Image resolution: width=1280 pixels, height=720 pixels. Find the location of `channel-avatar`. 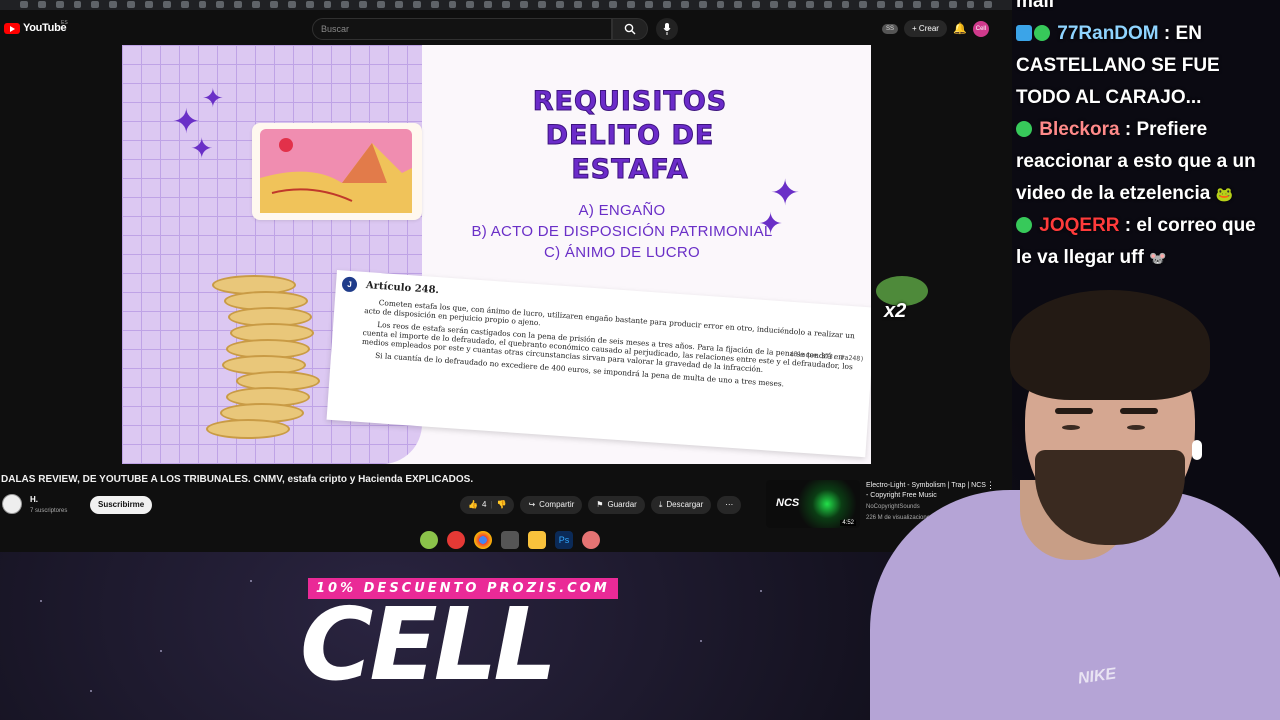

channel-avatar is located at coordinates (12, 504).